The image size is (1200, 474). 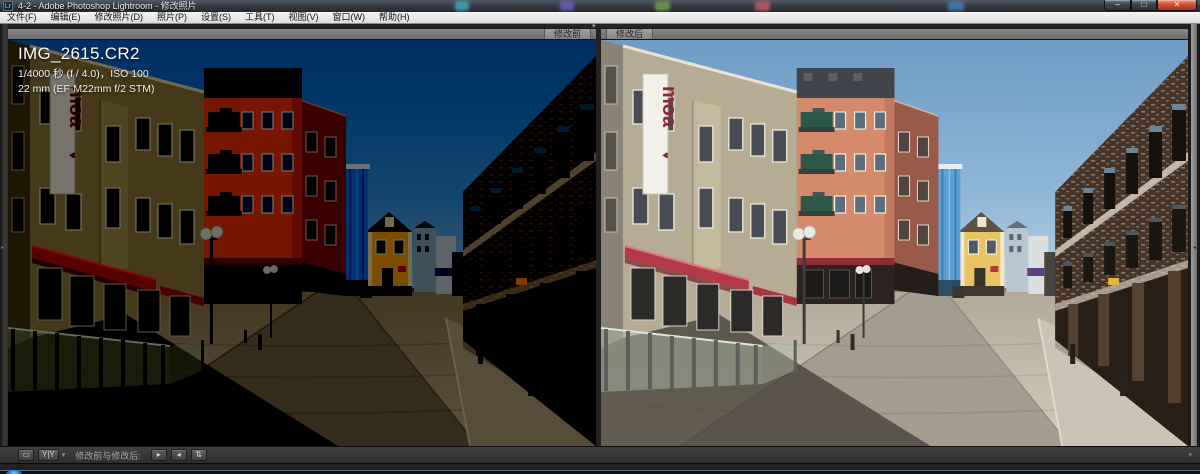 I want to click on loupe-view-icon: ▭, so click(x=26, y=454).